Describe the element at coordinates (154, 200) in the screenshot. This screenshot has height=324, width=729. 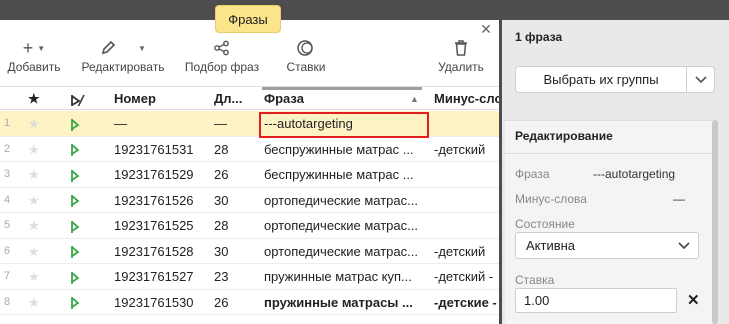
I see `row-number: 19231761526` at that location.